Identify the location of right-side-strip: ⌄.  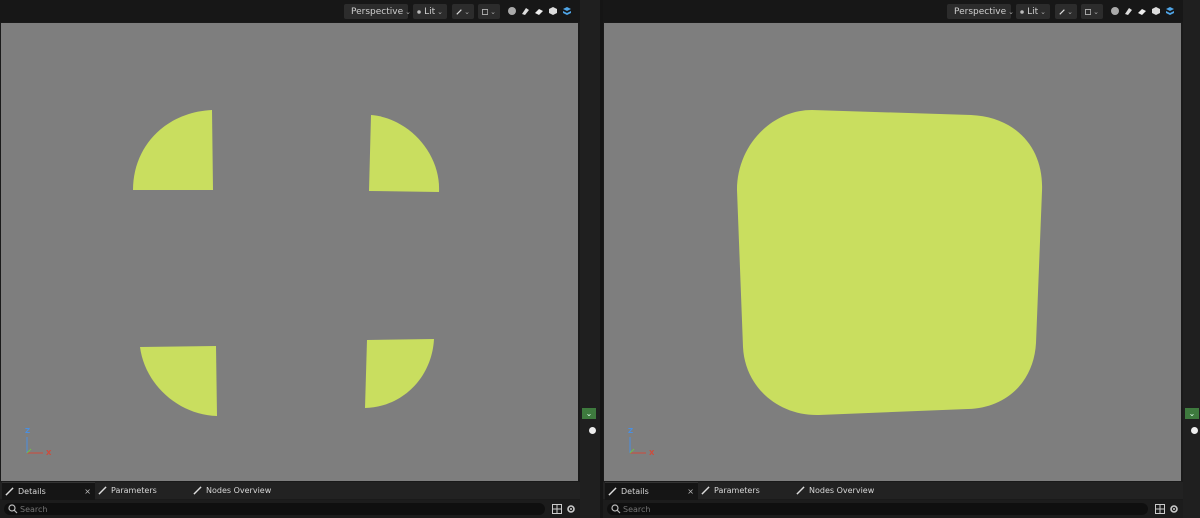
(1191, 259).